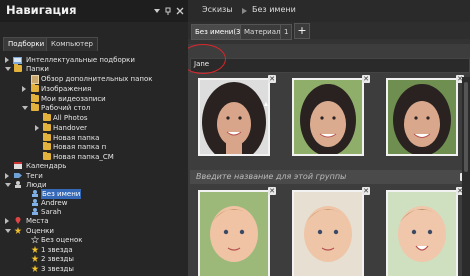 This screenshot has height=276, width=470. What do you see at coordinates (46, 166) in the screenshot?
I see `tree-item-label: Календарь` at bounding box center [46, 166].